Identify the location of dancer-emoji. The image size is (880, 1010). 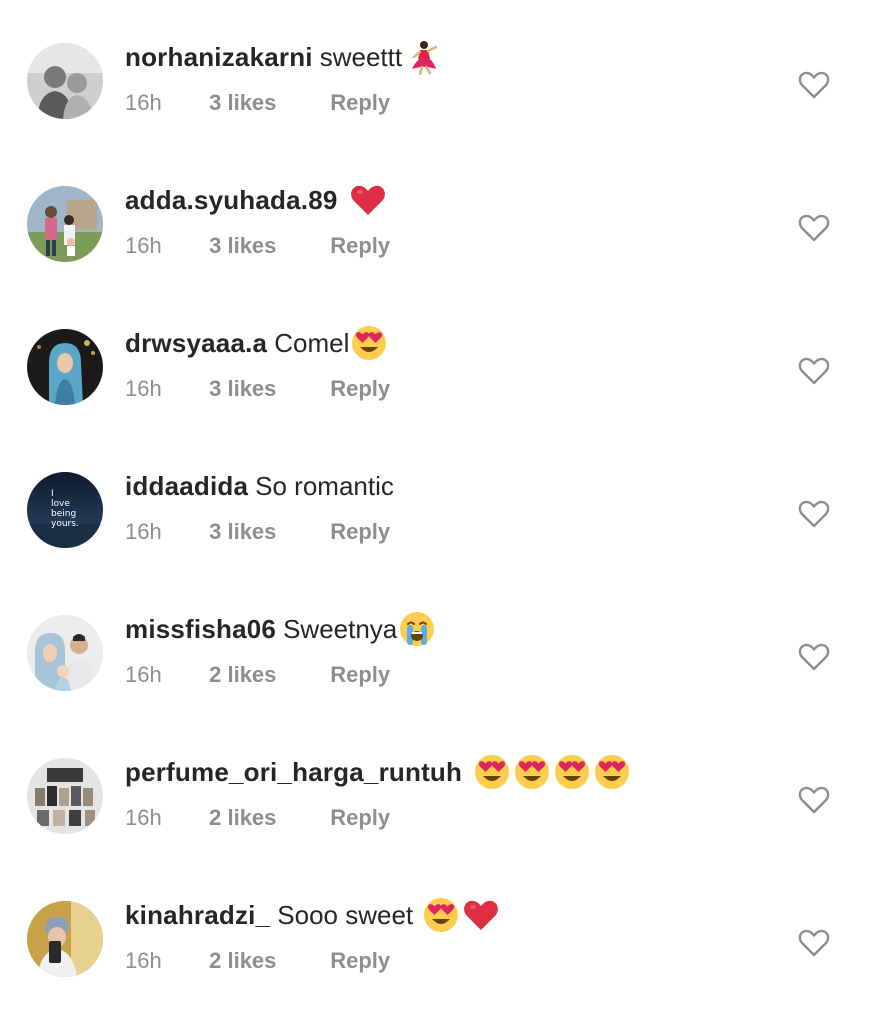
(422, 57).